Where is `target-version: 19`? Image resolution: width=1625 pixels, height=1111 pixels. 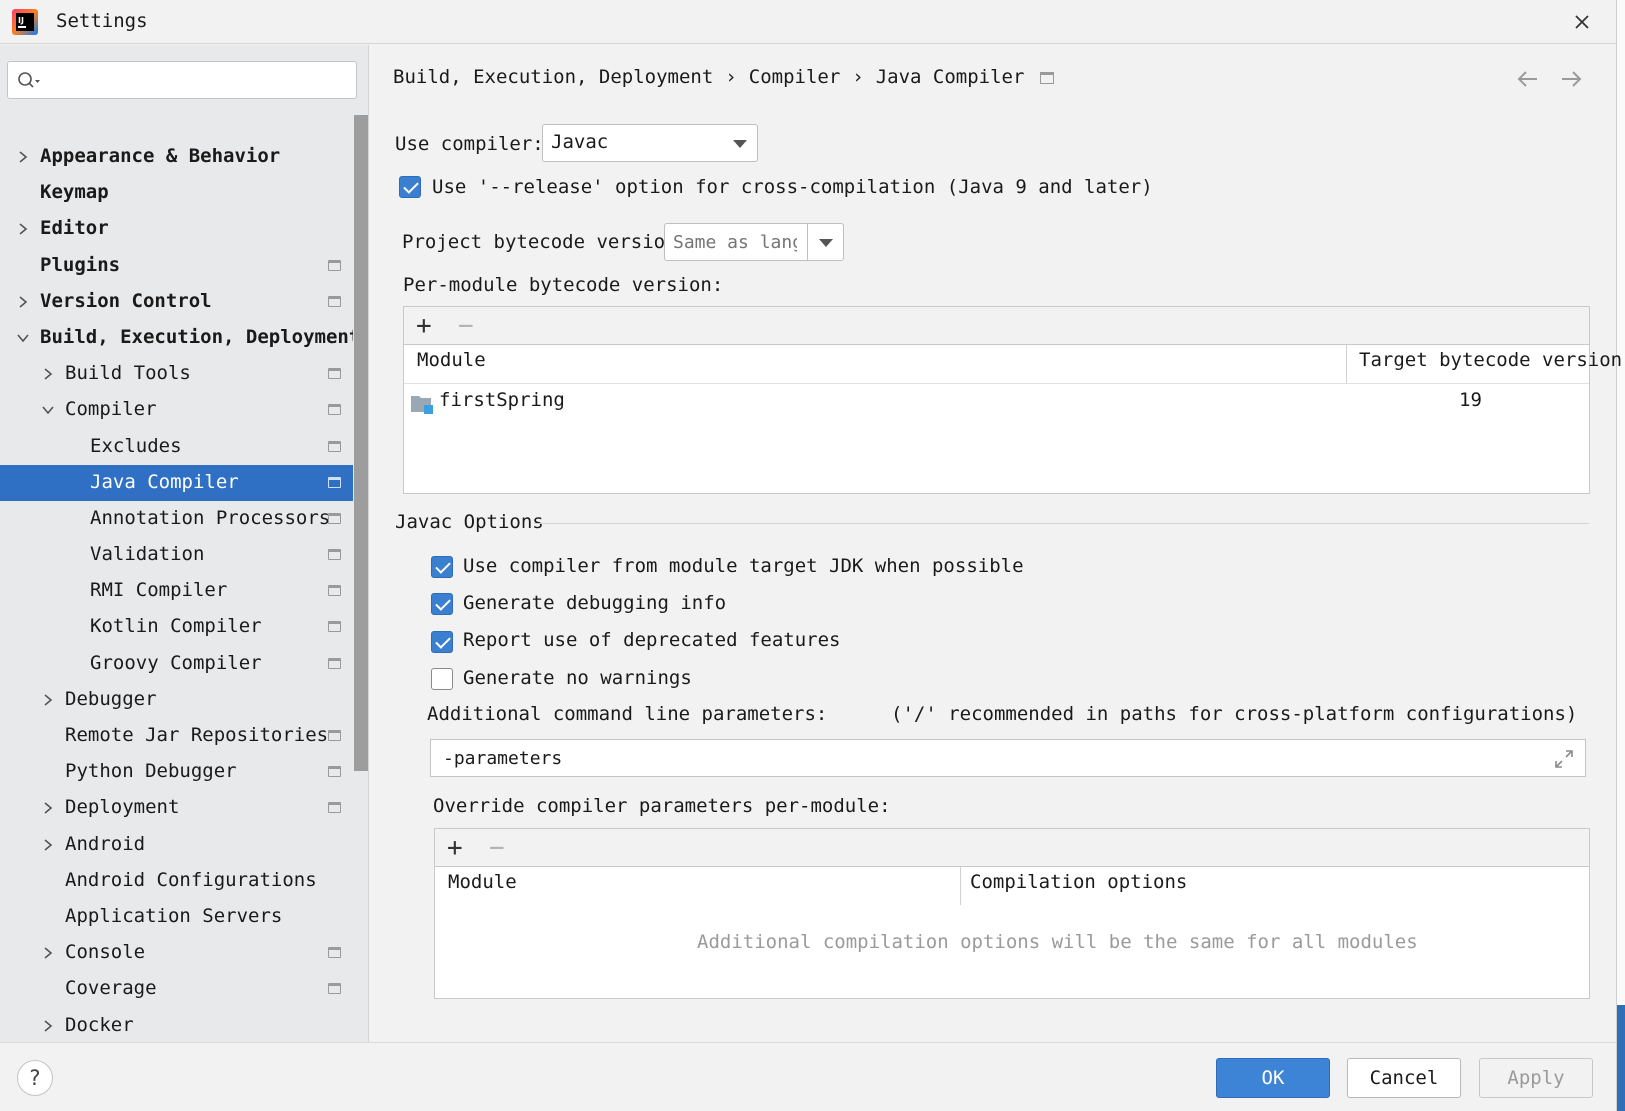
target-version: 19 is located at coordinates (1470, 400).